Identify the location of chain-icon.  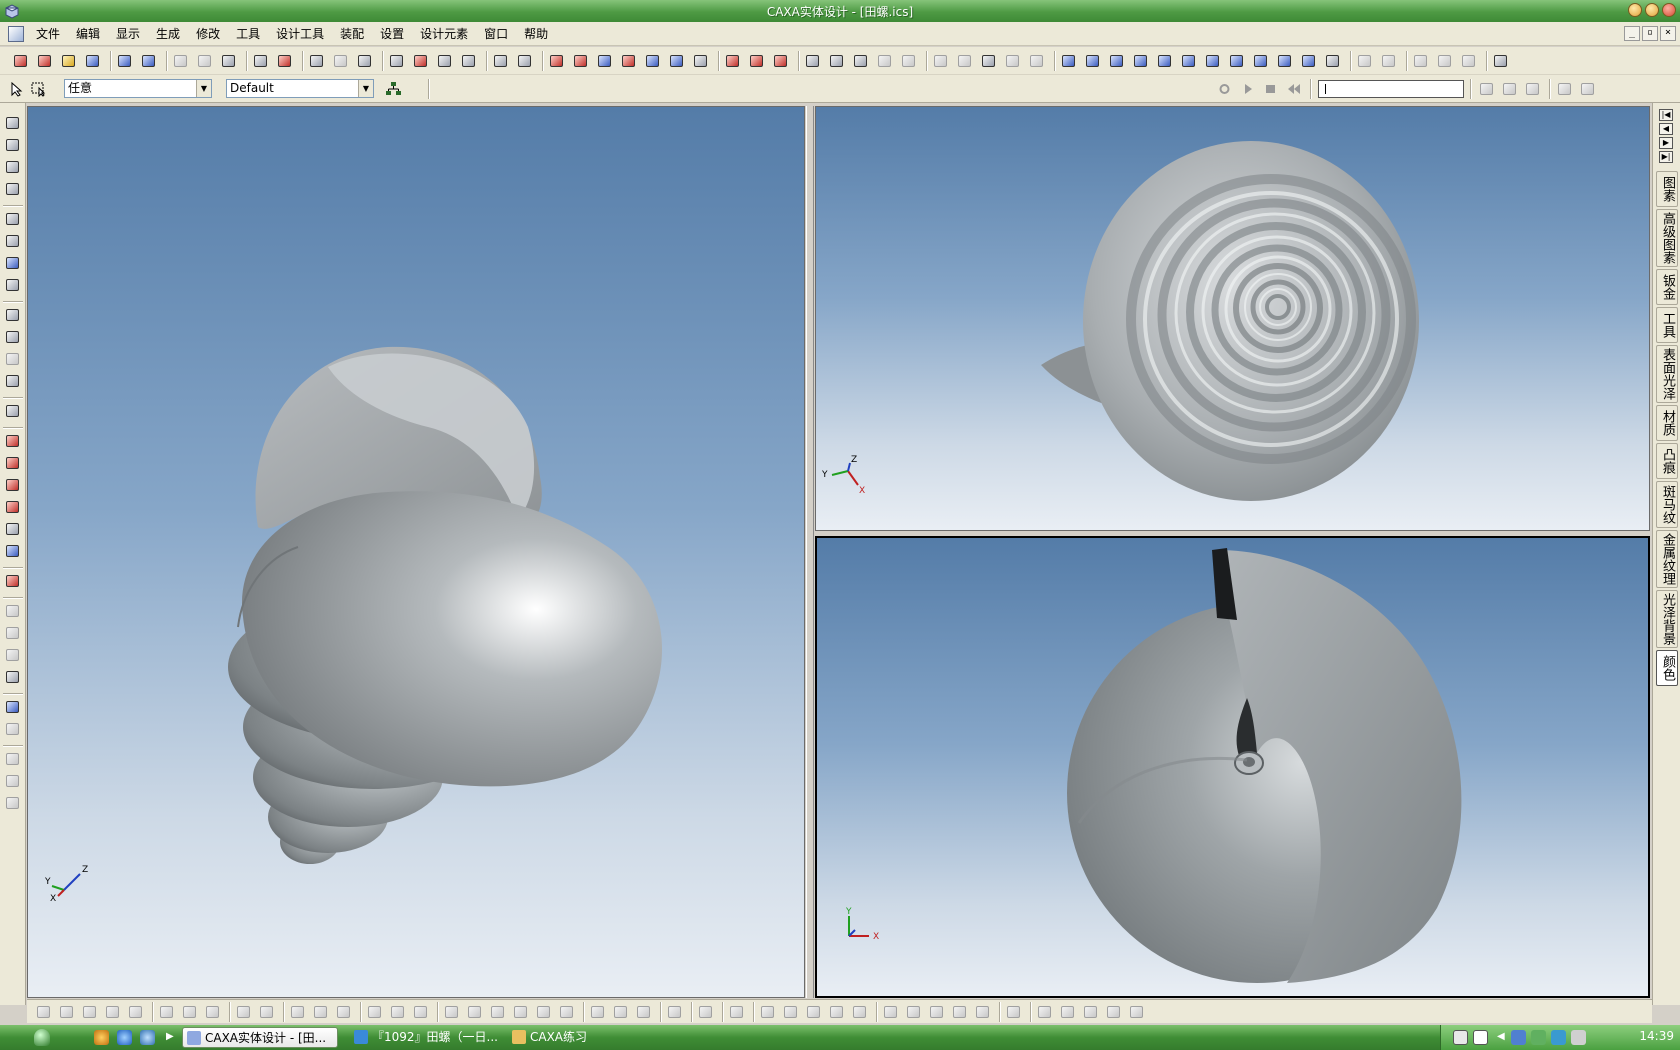
(397, 1012).